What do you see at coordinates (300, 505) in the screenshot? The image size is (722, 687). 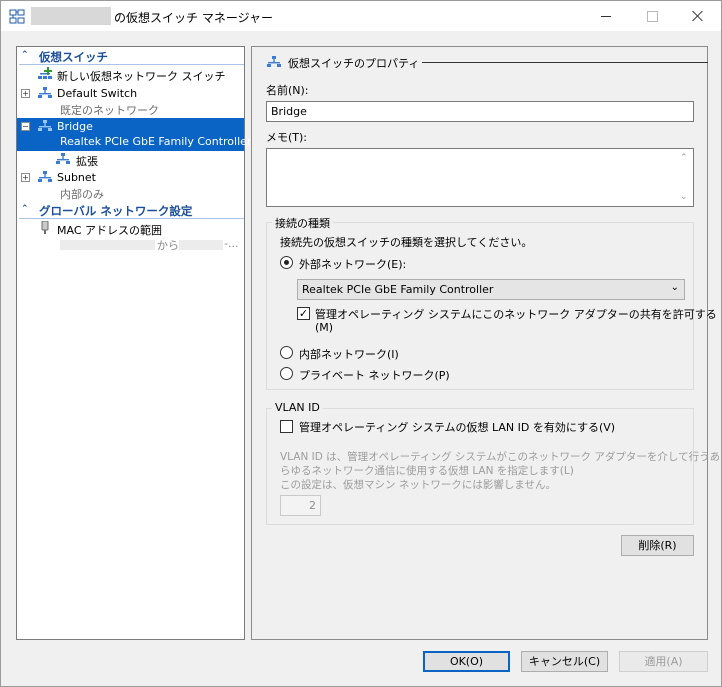 I see `vlan-id-input: 2` at bounding box center [300, 505].